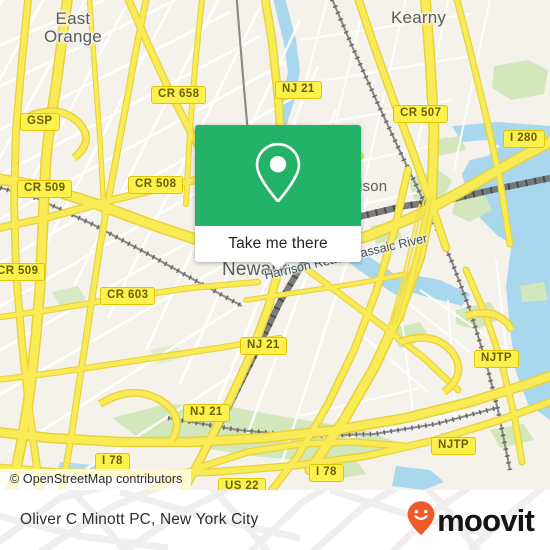  I want to click on shield-cr-508: CR 508, so click(156, 185).